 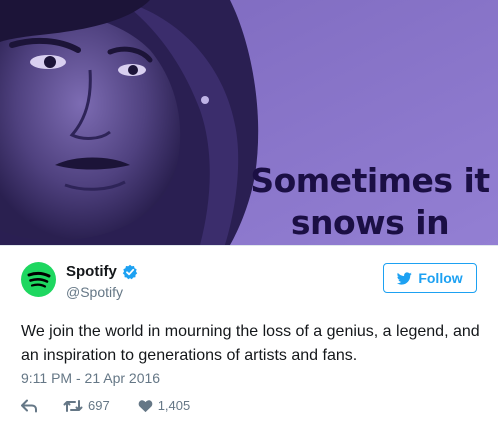 I want to click on heart-icon, so click(x=145, y=405).